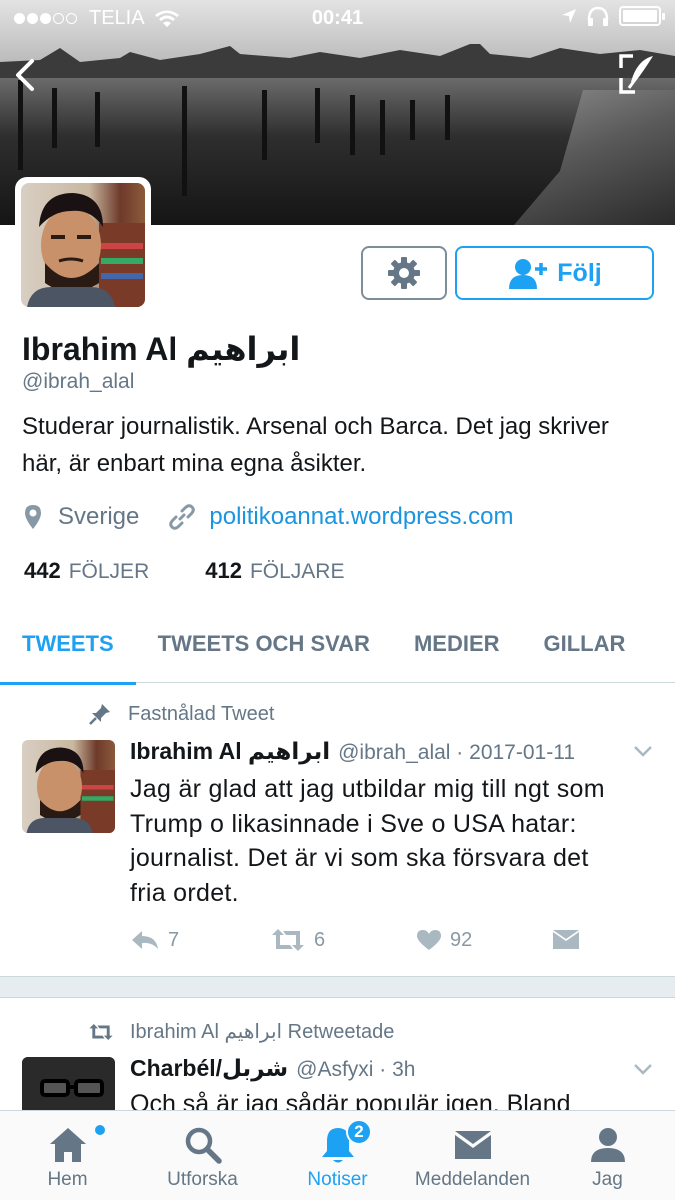 The height and width of the screenshot is (1200, 675). Describe the element at coordinates (182, 517) in the screenshot. I see `link-icon` at that location.